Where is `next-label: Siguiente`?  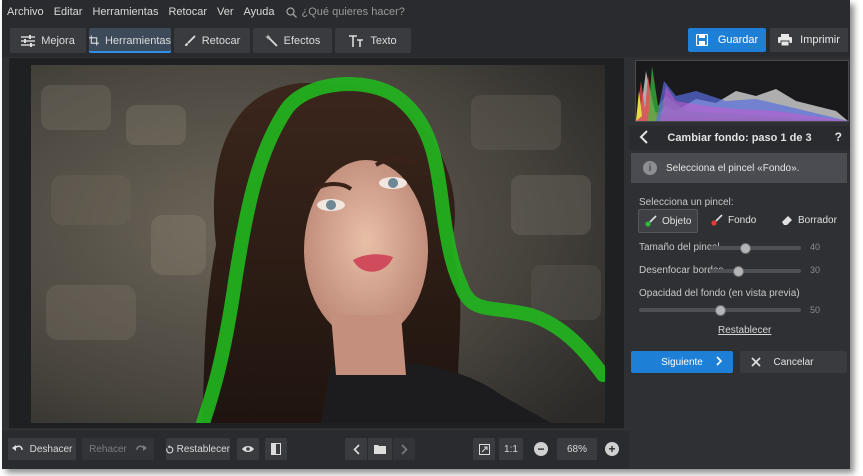 next-label: Siguiente is located at coordinates (682, 362).